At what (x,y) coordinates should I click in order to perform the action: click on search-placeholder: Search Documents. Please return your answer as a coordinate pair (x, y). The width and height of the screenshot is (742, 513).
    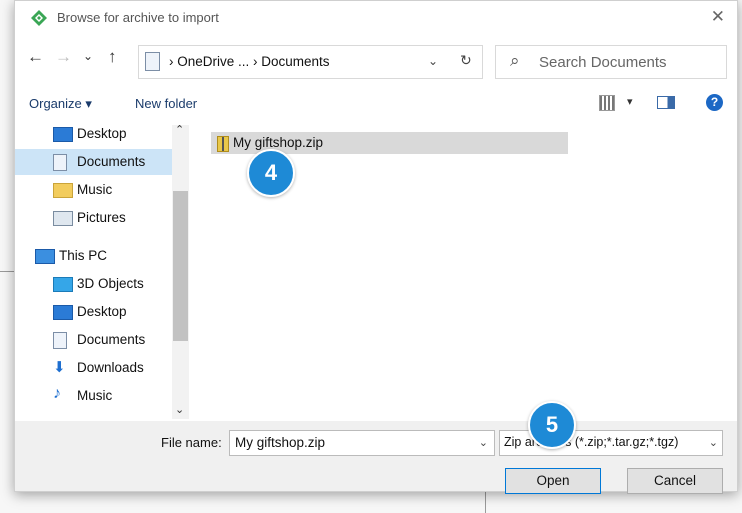
    Looking at the image, I should click on (603, 62).